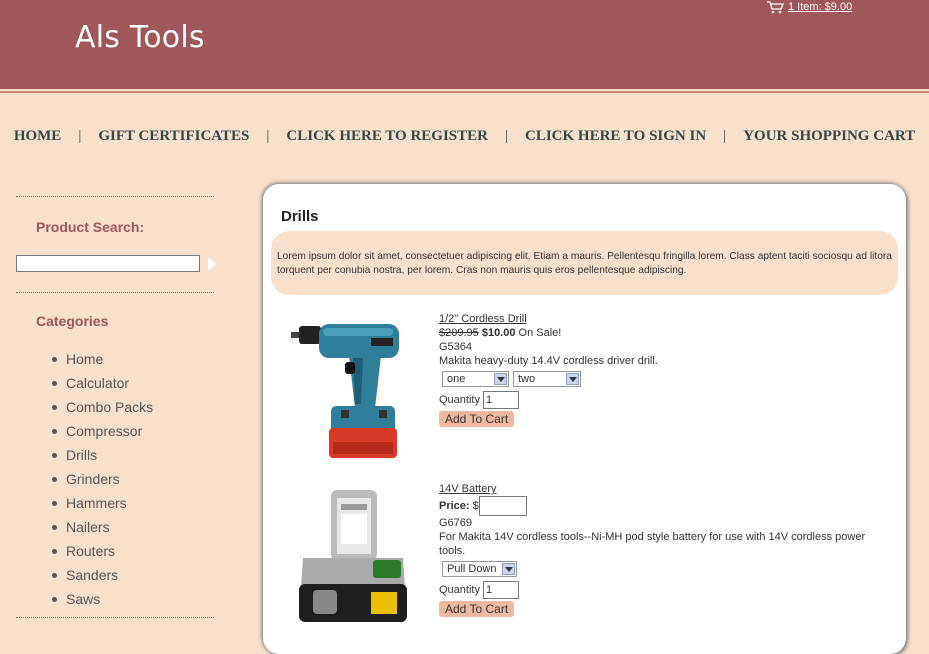 Image resolution: width=929 pixels, height=654 pixels. I want to click on option-selects: Pull Down, so click(660, 569).